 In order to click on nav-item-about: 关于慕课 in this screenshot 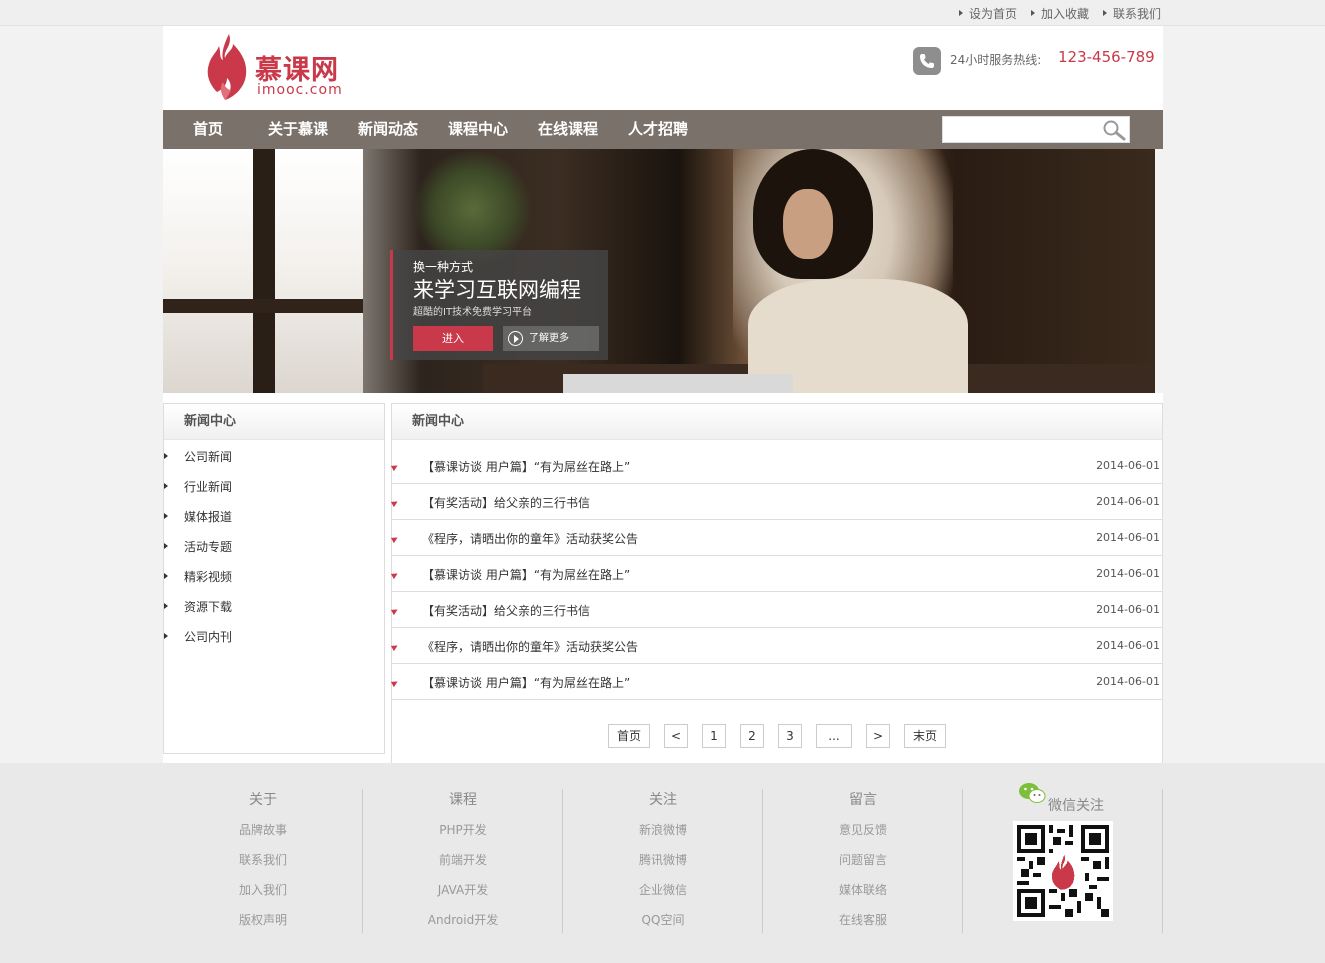, I will do `click(298, 129)`.